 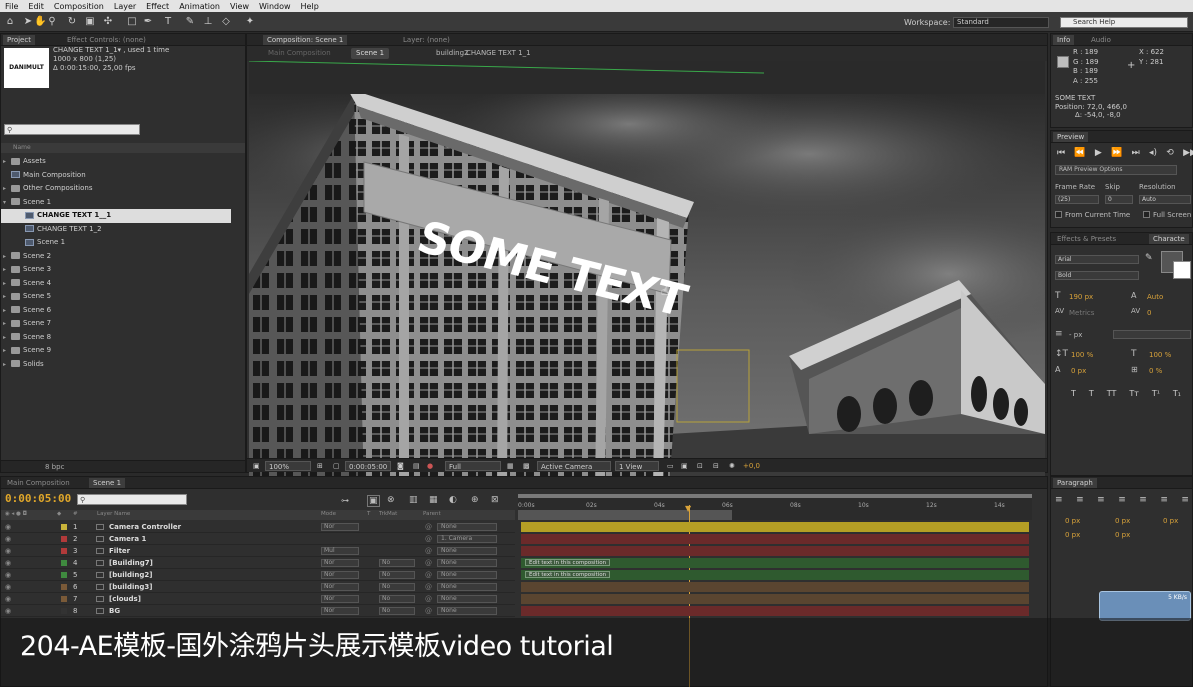 I want to click on menu-item-file: File, so click(x=11, y=6).